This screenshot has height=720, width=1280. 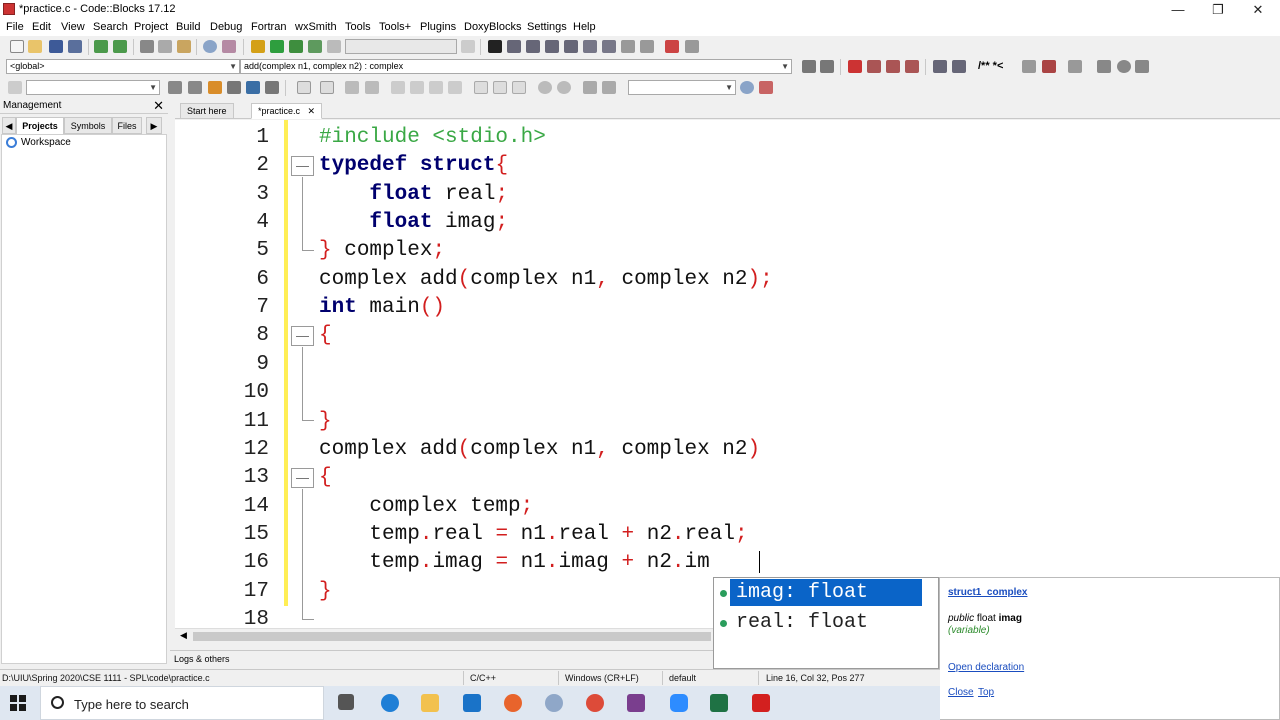 I want to click on mail-icon, so click(x=472, y=703).